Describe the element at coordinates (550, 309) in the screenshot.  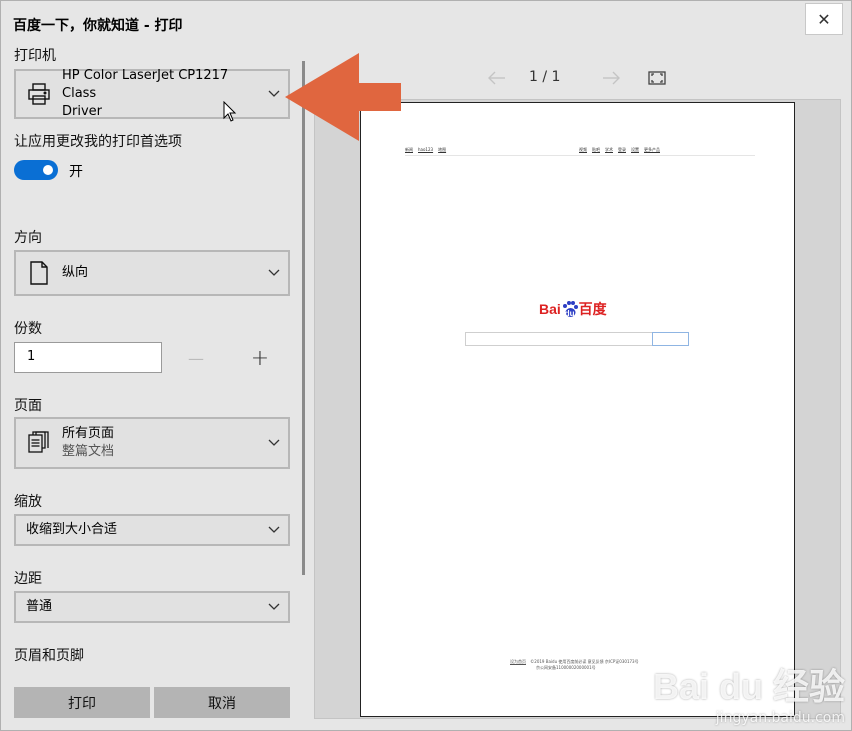
I see `logo-text-left: Bai` at that location.